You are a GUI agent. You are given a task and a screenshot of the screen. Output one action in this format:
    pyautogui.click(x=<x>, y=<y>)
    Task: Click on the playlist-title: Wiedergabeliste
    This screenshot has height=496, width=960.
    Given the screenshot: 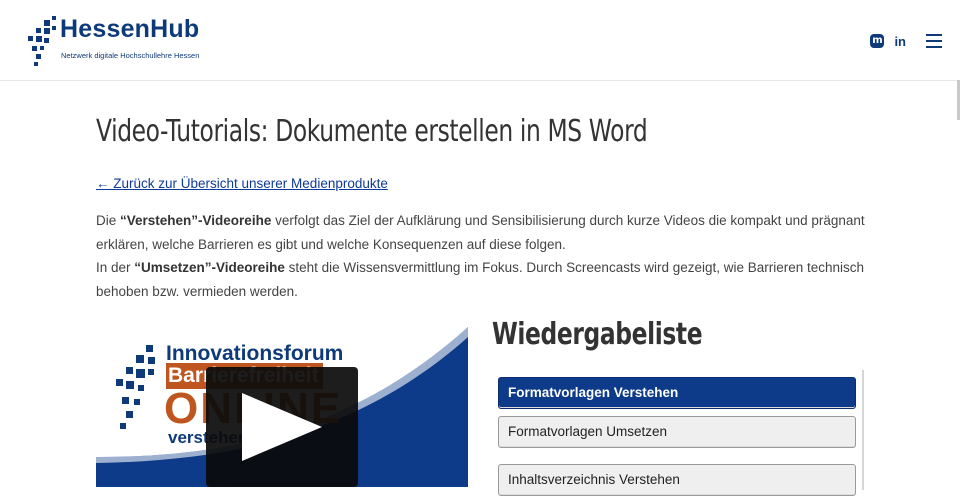 What is the action you would take?
    pyautogui.click(x=597, y=334)
    